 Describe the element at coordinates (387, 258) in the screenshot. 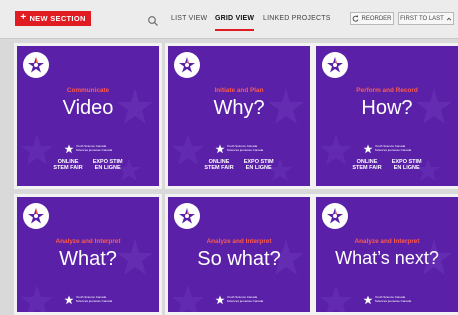

I see `card-title: What’s next?` at that location.